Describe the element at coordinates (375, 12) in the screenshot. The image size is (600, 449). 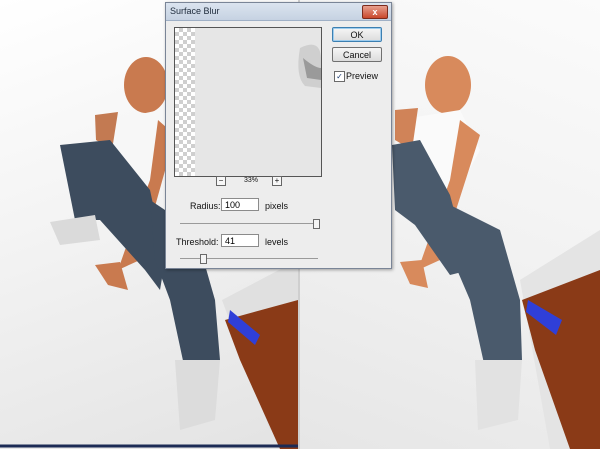
I see `close-icon: x` at that location.